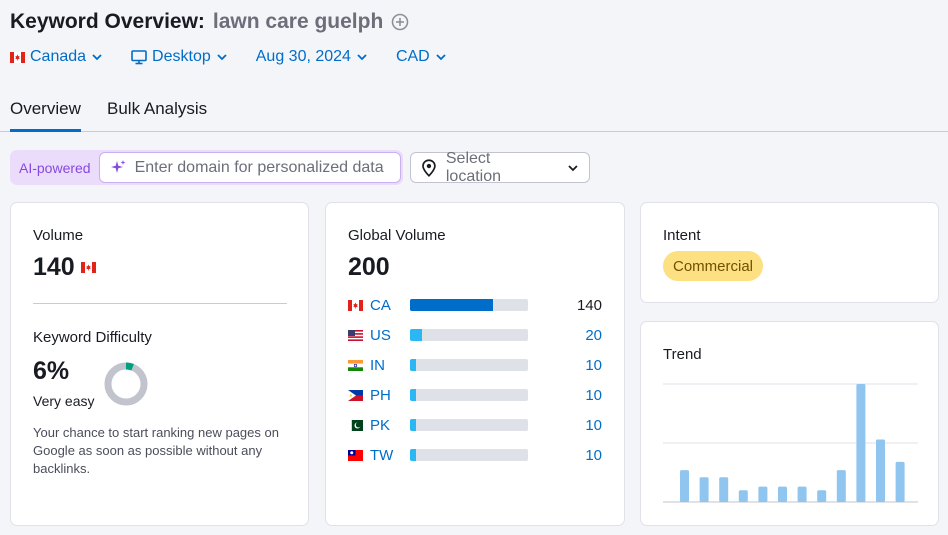  I want to click on country-row: TW 10, so click(475, 455).